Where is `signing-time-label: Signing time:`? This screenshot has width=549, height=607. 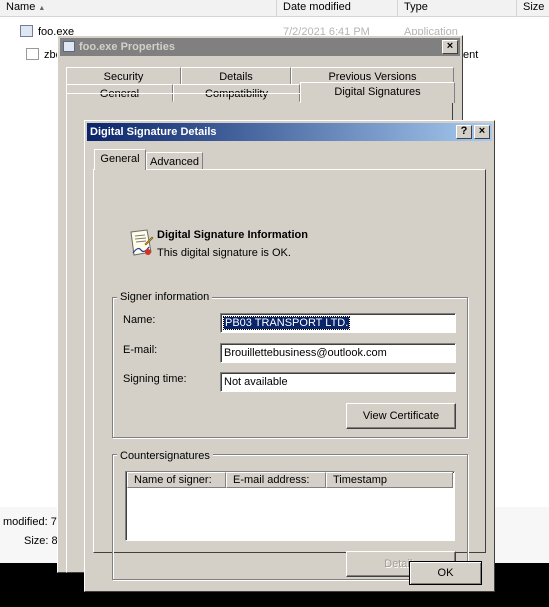 signing-time-label: Signing time: is located at coordinates (155, 379).